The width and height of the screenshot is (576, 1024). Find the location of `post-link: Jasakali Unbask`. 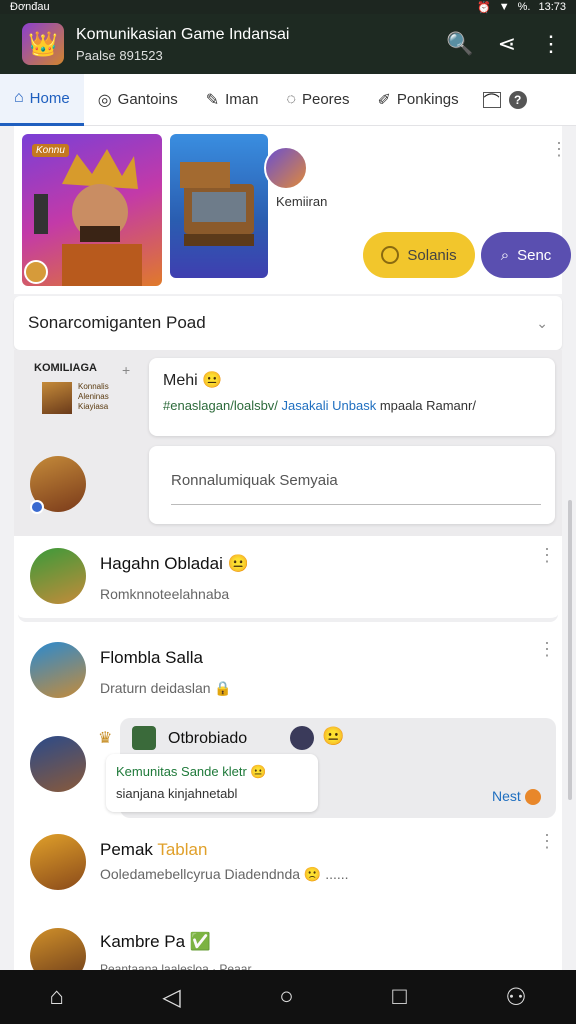

post-link: Jasakali Unbask is located at coordinates (329, 405).